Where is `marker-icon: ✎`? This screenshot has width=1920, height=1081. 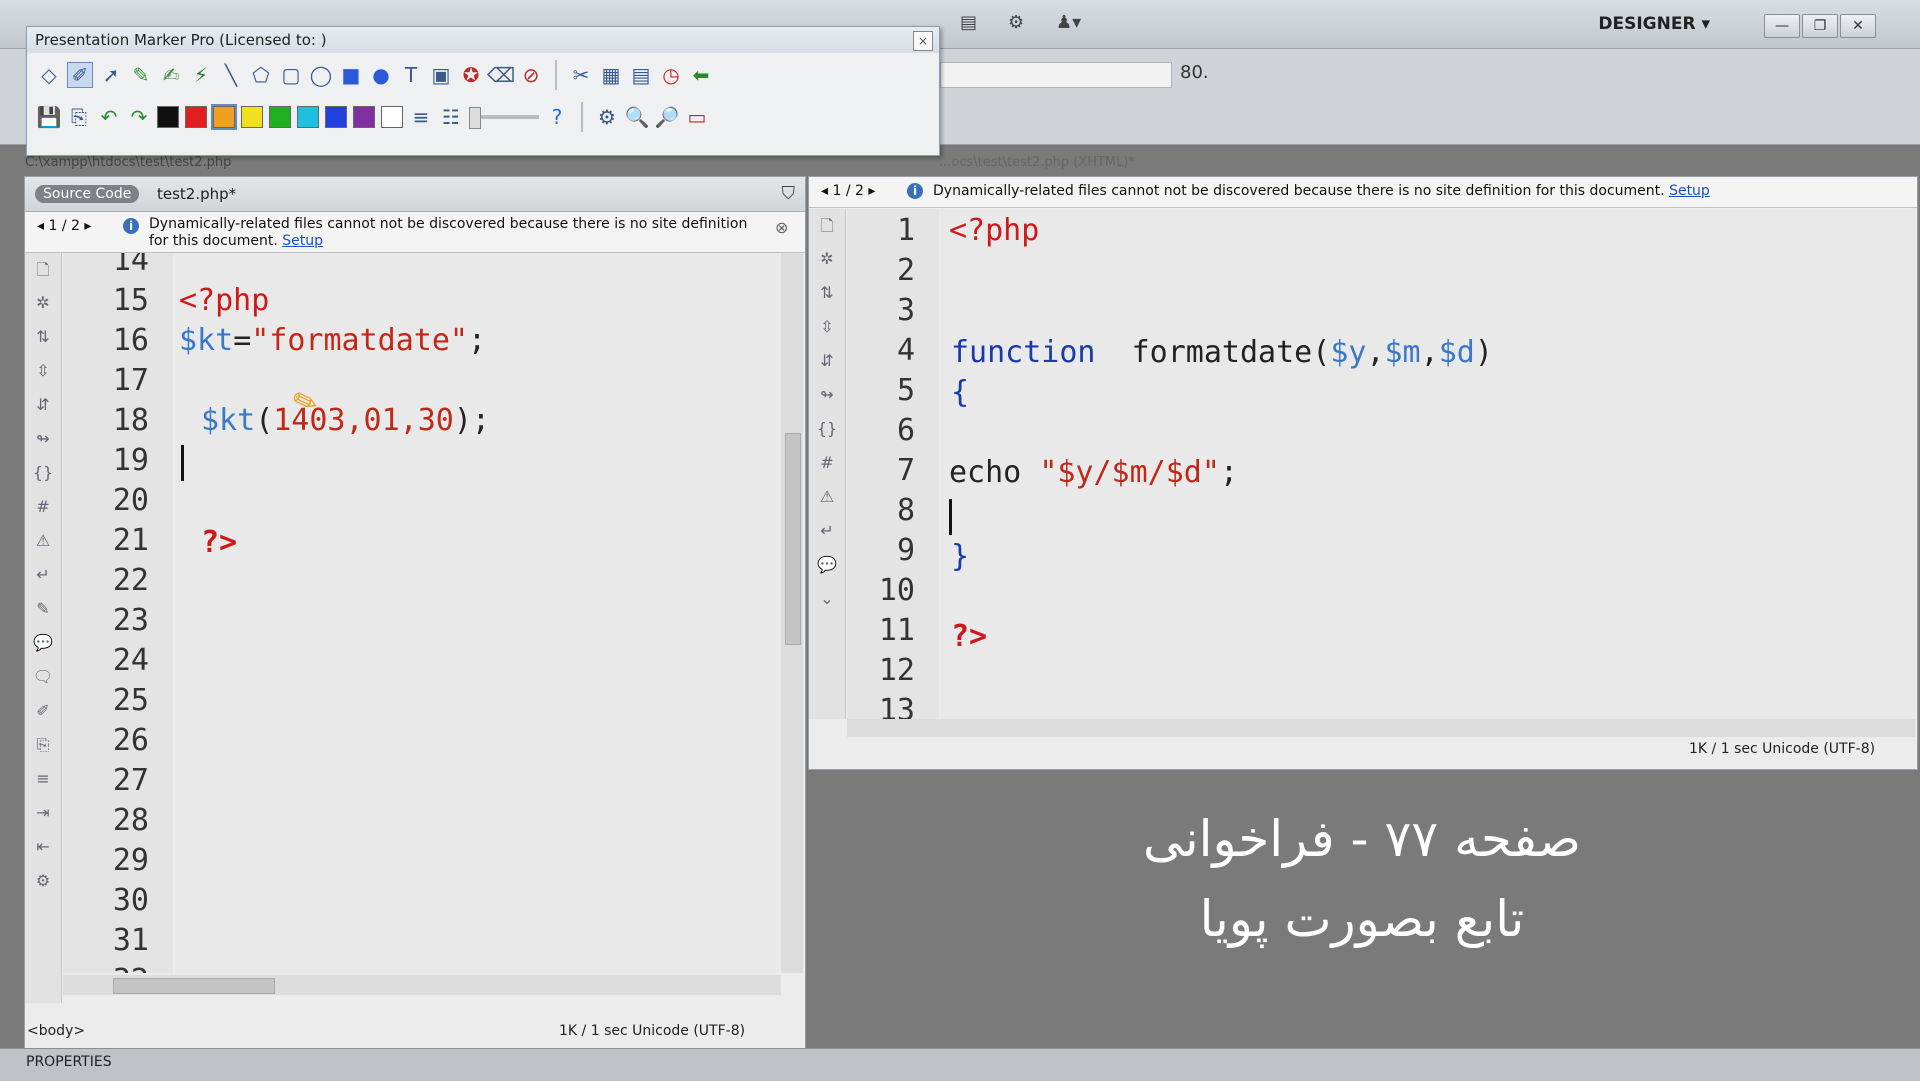
marker-icon: ✎ is located at coordinates (141, 75).